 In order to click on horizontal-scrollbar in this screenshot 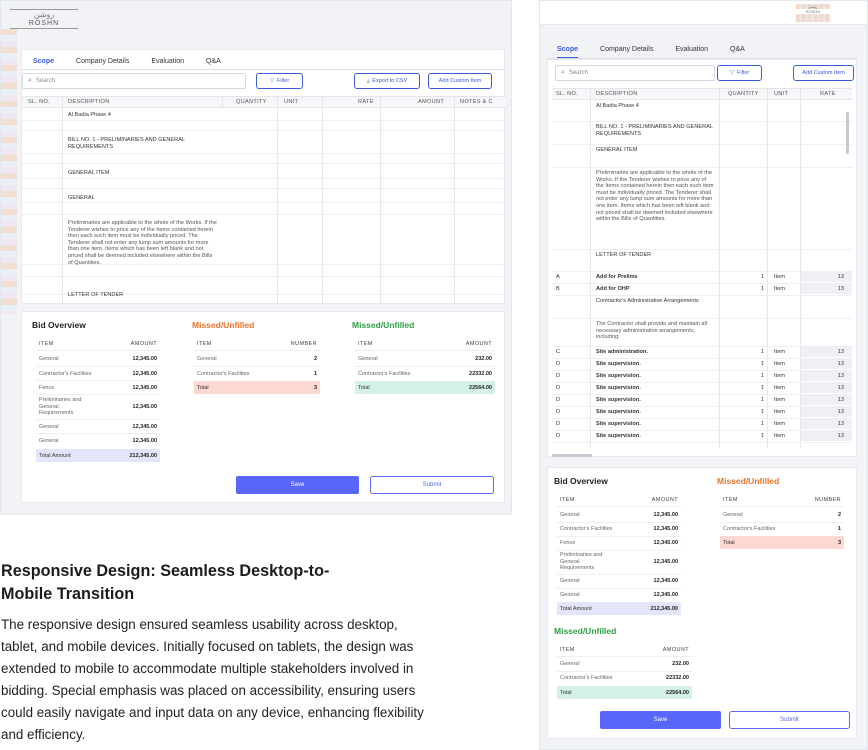, I will do `click(572, 455)`.